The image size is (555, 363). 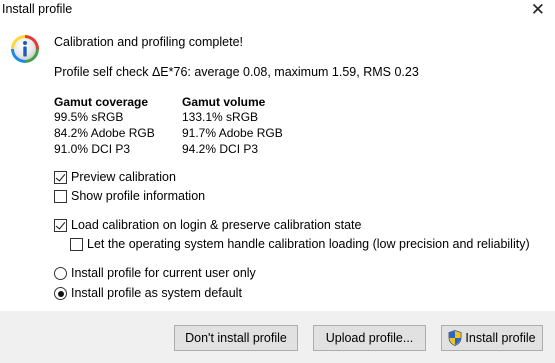 I want to click on show-profile-info-checkbox, so click(x=60, y=196).